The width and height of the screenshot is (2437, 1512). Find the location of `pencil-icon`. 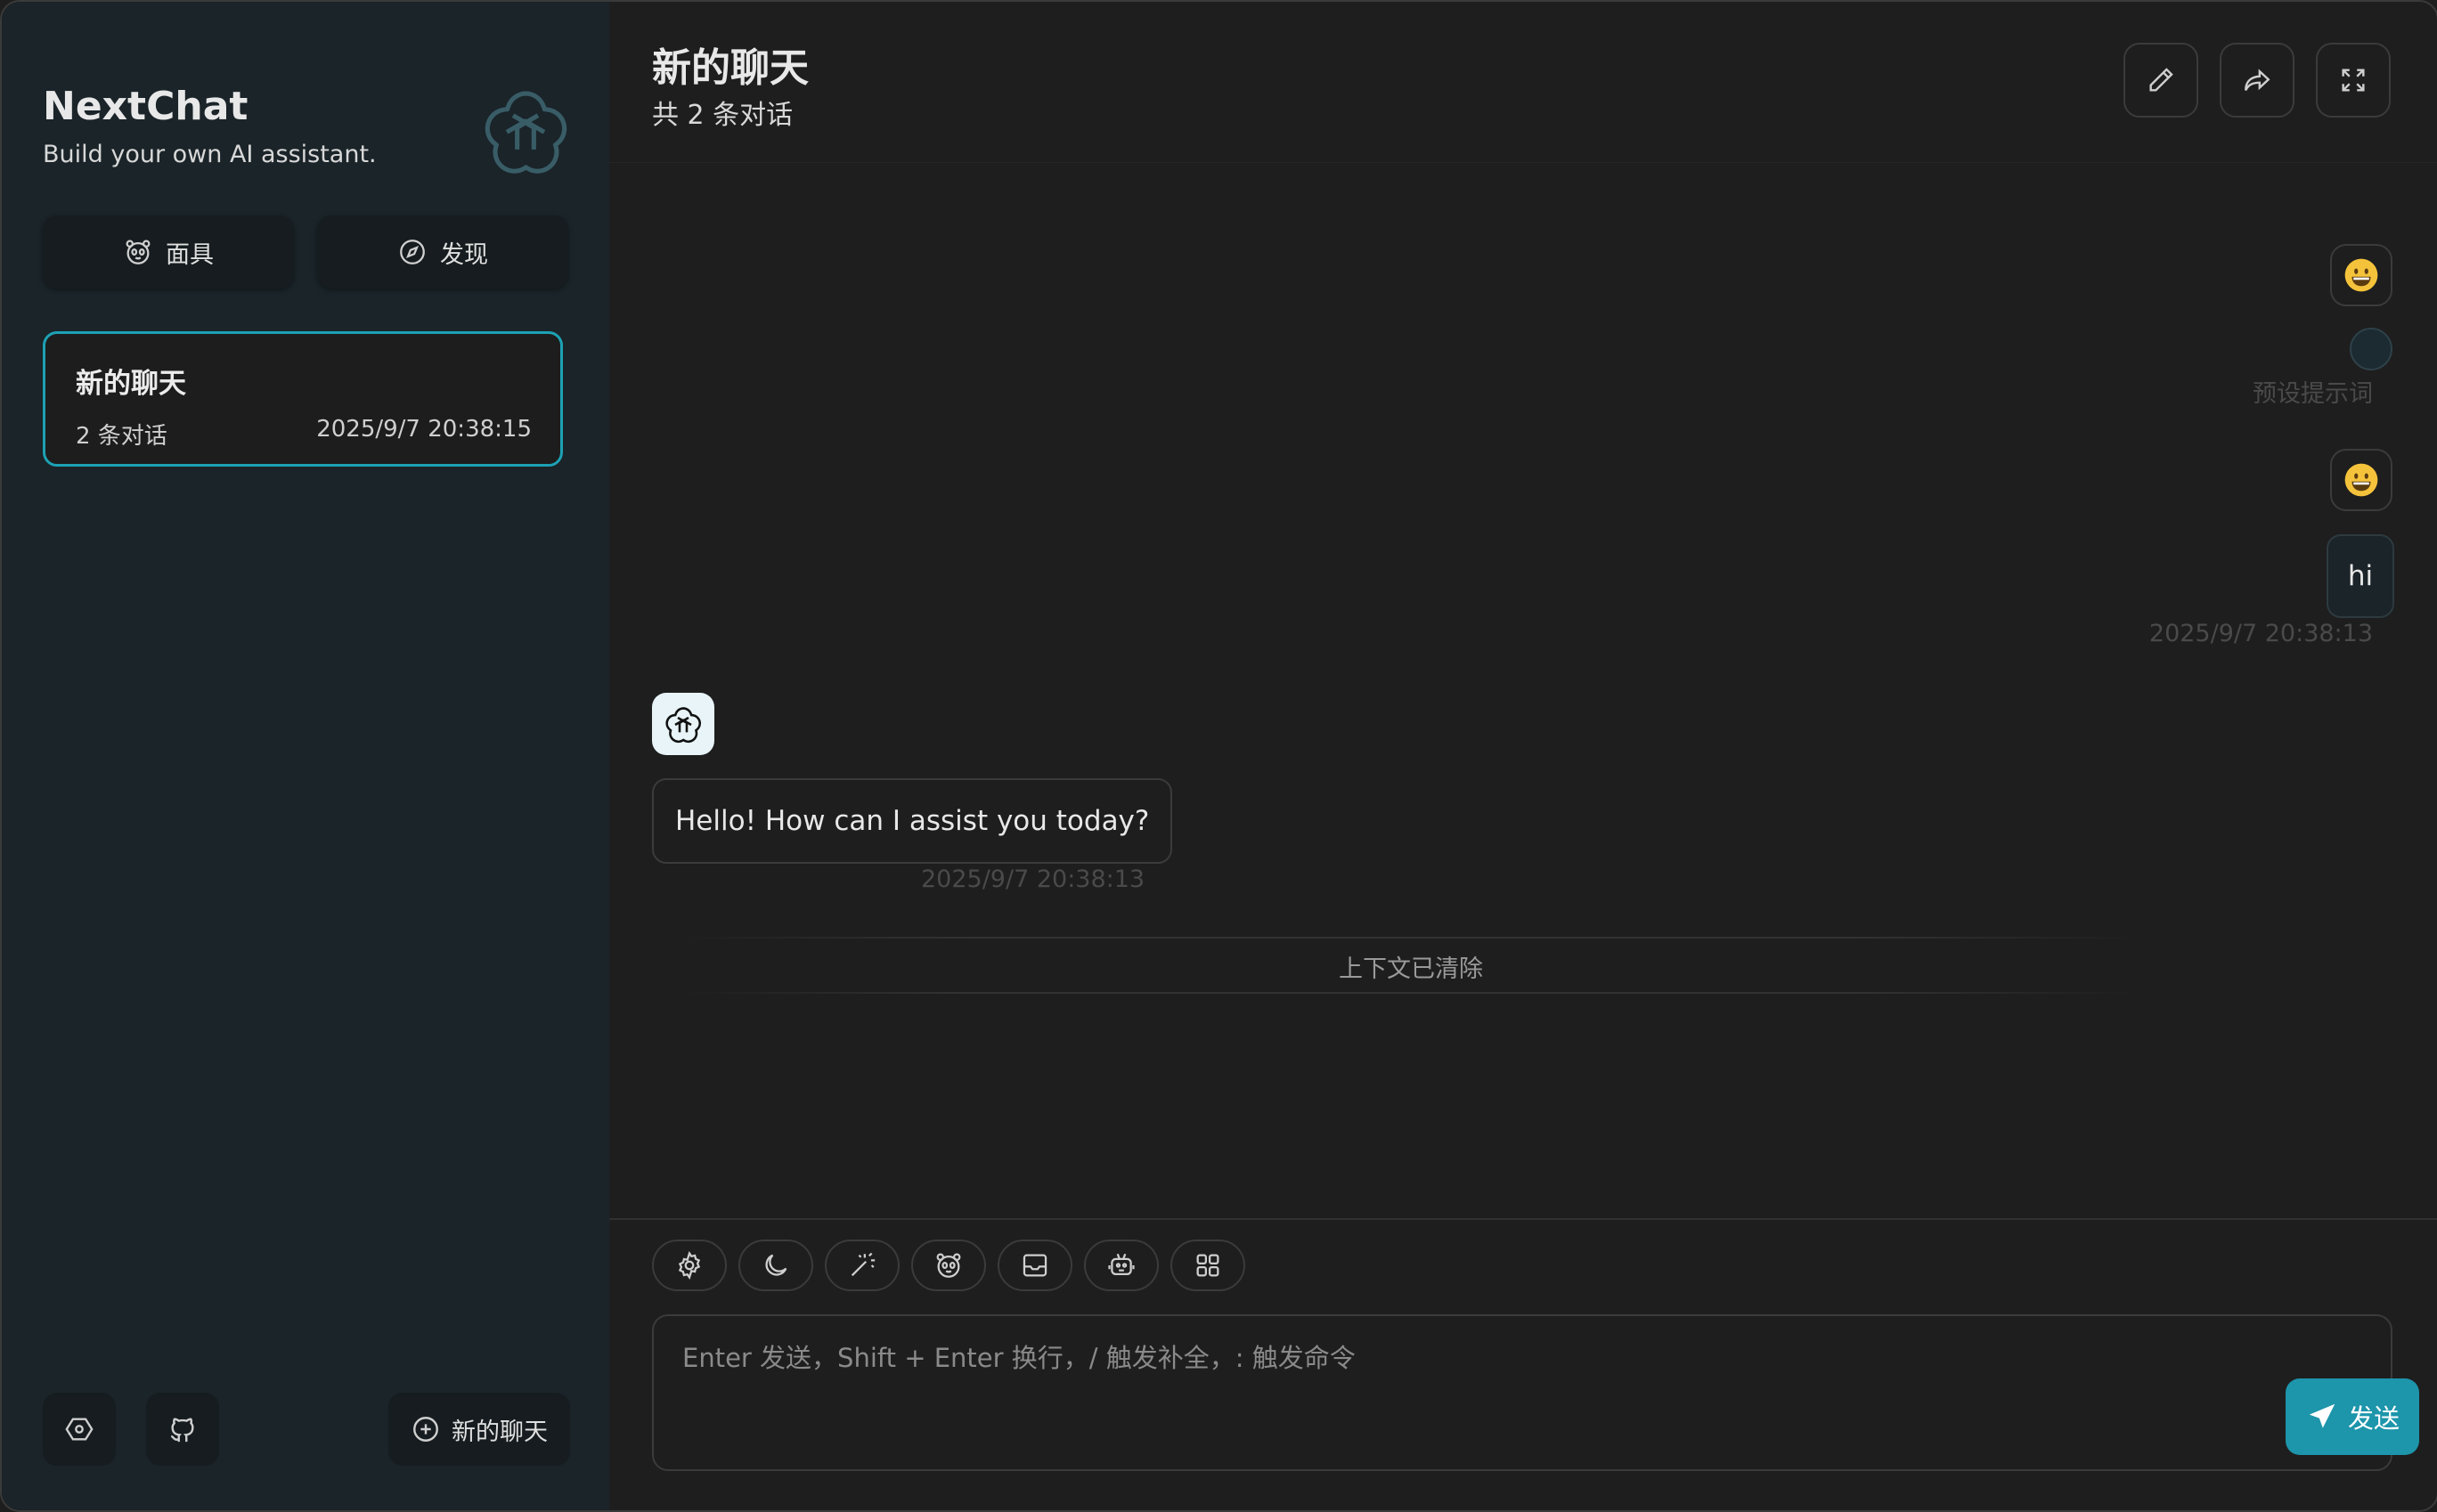

pencil-icon is located at coordinates (2161, 80).